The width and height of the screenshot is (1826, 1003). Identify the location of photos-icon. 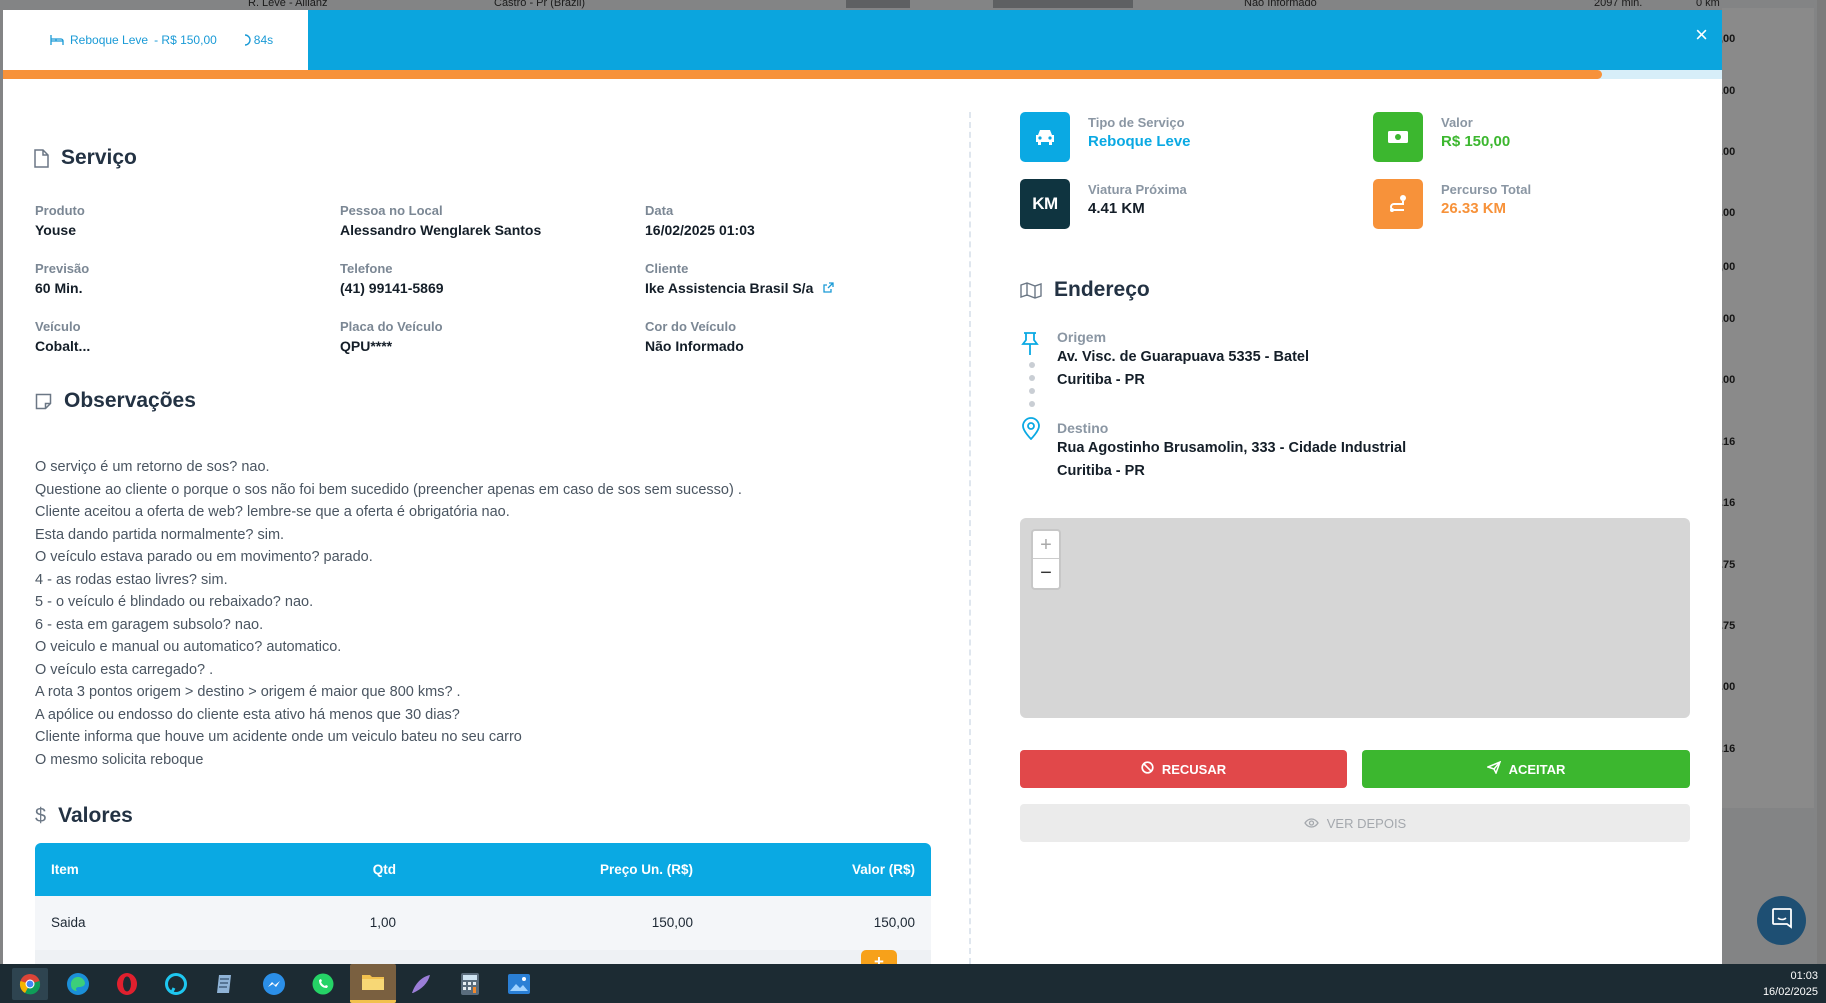
(519, 984).